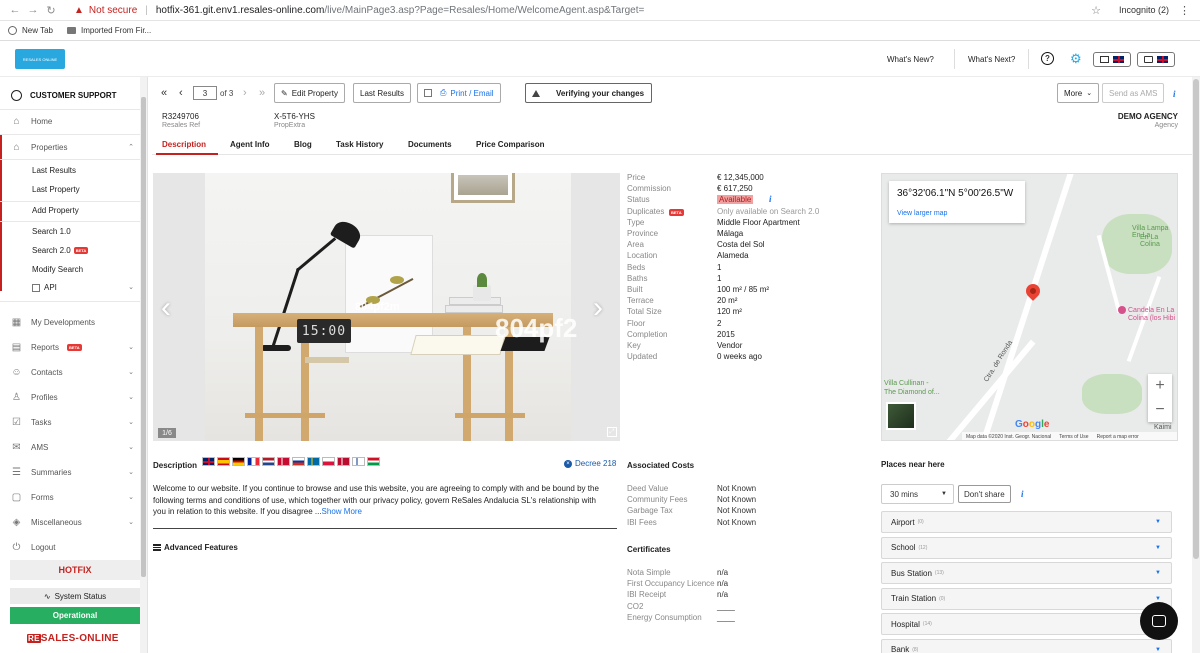 The width and height of the screenshot is (1200, 653). Describe the element at coordinates (205, 93) in the screenshot. I see `page-number-input: 3` at that location.